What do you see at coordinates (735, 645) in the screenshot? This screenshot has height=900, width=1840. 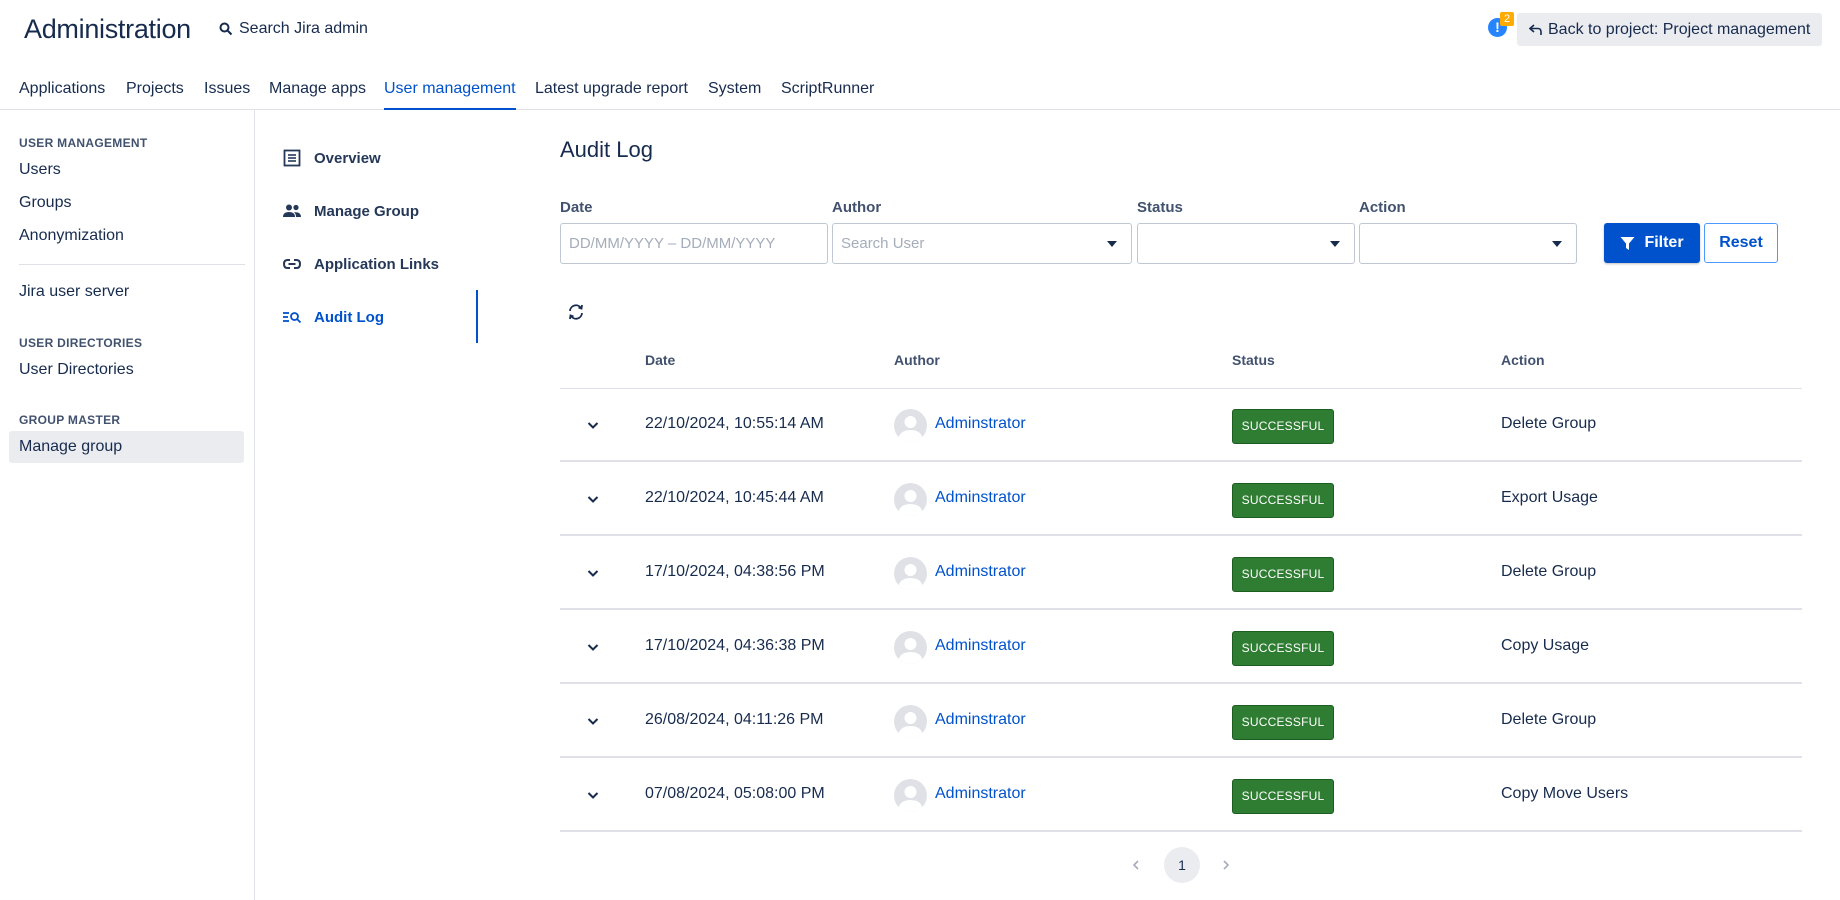 I see `row-date: 17/10/2024, 04:36:38 PM` at bounding box center [735, 645].